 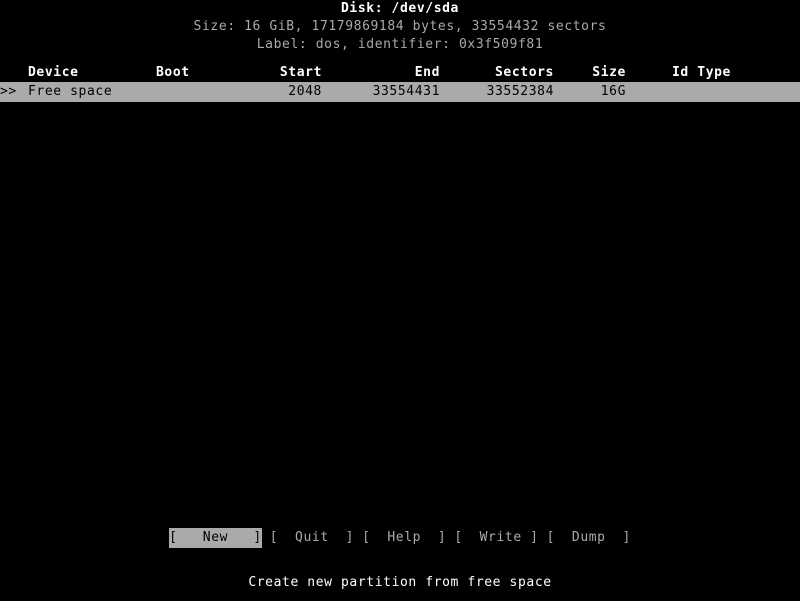 What do you see at coordinates (589, 538) in the screenshot?
I see `dump-button: [ Dump ]` at bounding box center [589, 538].